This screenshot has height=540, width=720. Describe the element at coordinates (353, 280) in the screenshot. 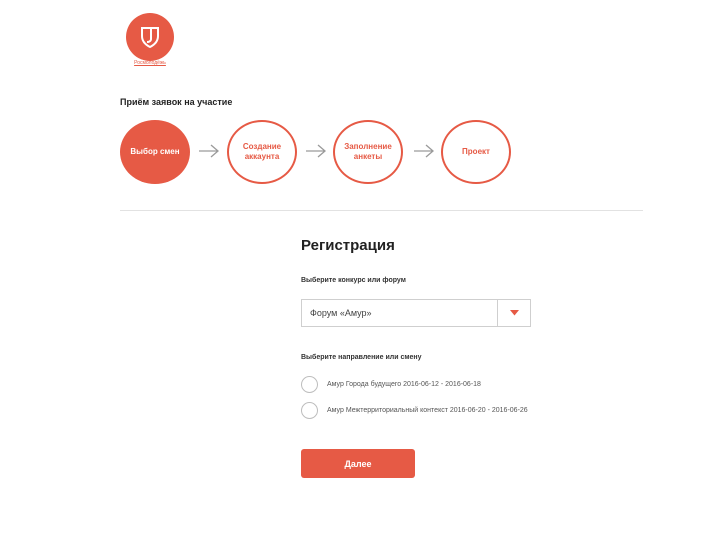

I see `contest-label: Выберите конкурс или форум` at that location.